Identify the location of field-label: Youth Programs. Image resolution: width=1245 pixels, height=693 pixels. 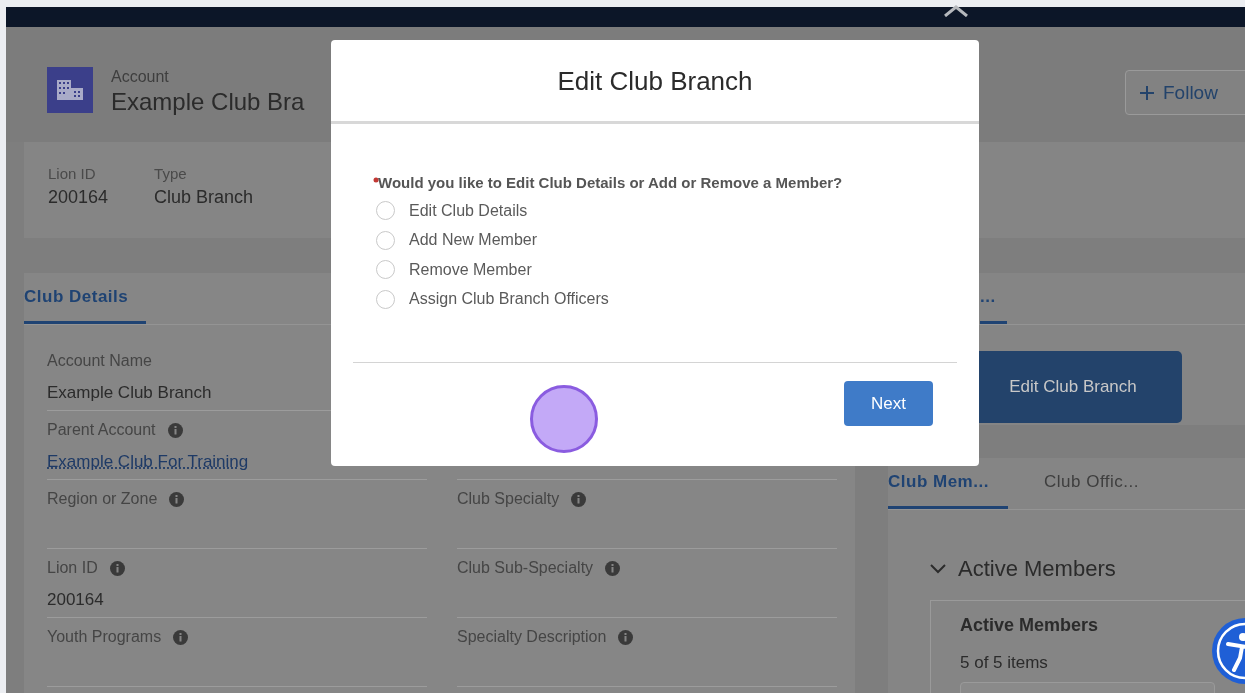
(104, 637).